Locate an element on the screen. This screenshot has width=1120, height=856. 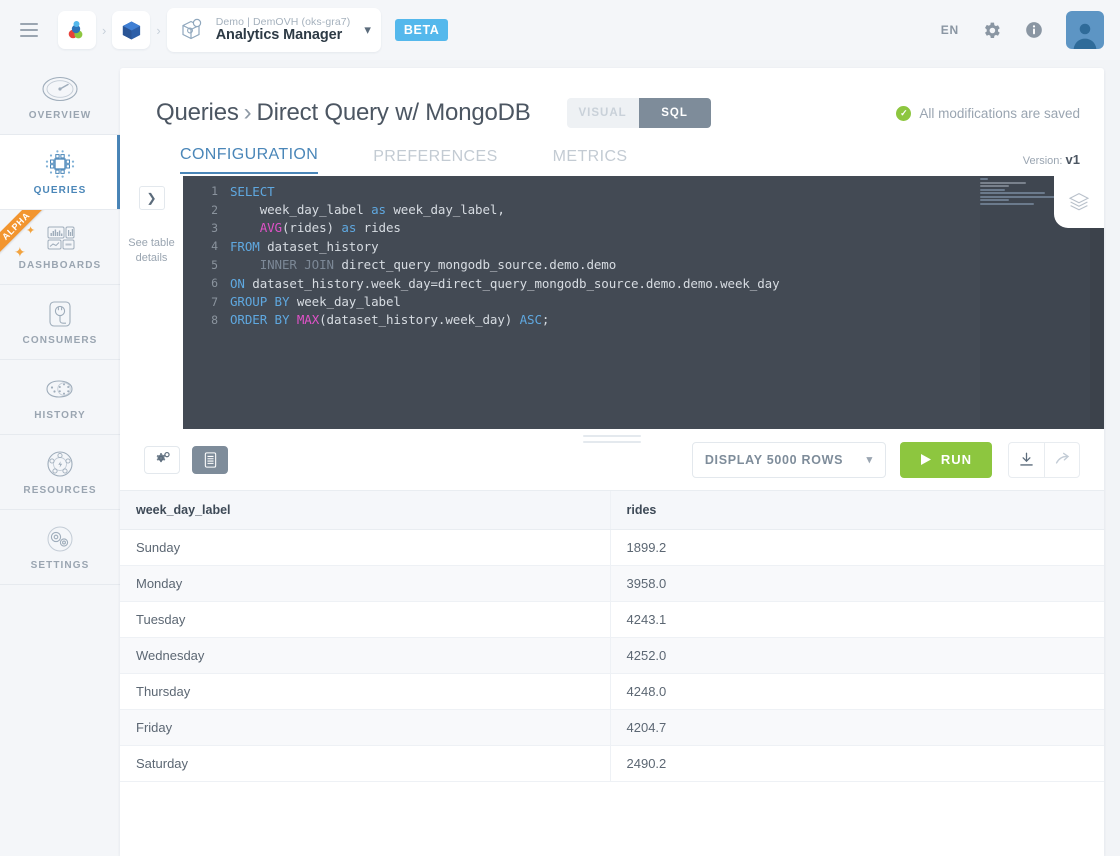
sidebar-item-resources: RESOURCES is located at coordinates (60, 472).